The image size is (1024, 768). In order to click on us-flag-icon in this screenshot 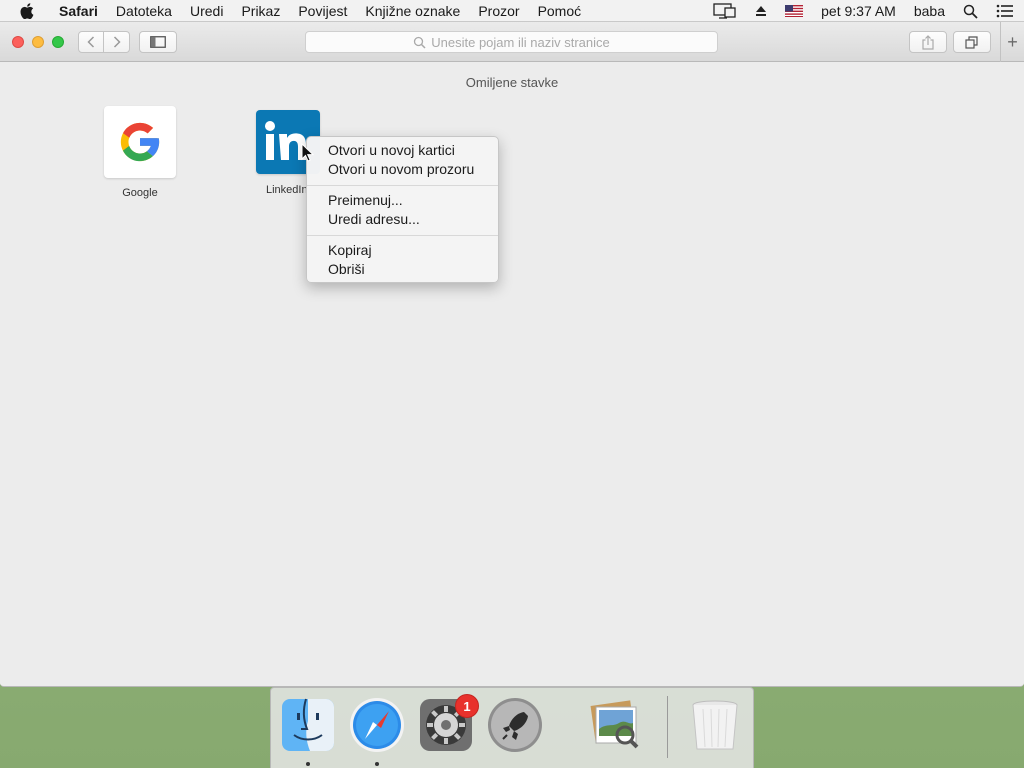, I will do `click(794, 11)`.